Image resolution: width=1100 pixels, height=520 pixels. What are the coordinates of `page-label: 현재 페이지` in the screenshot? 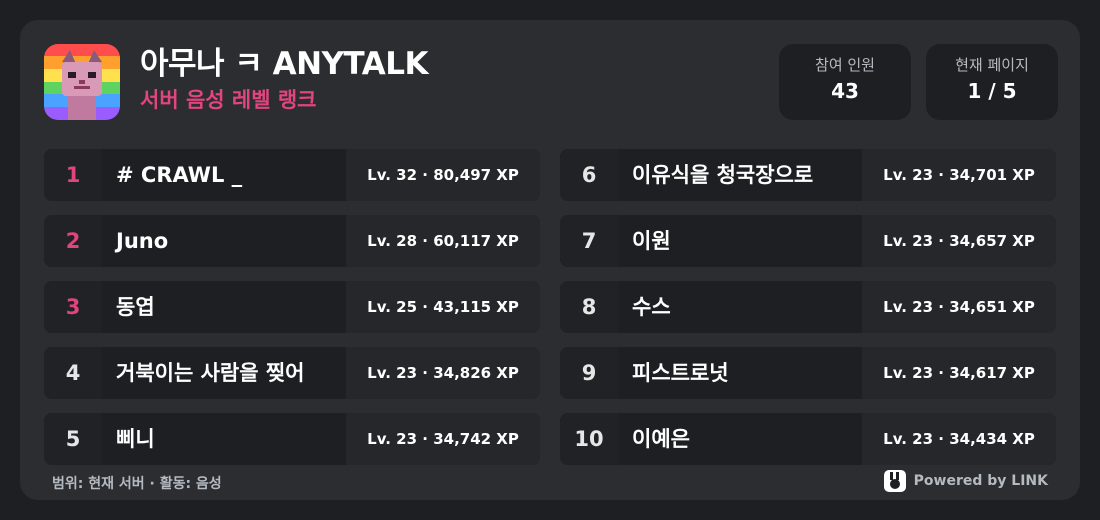 It's located at (992, 65).